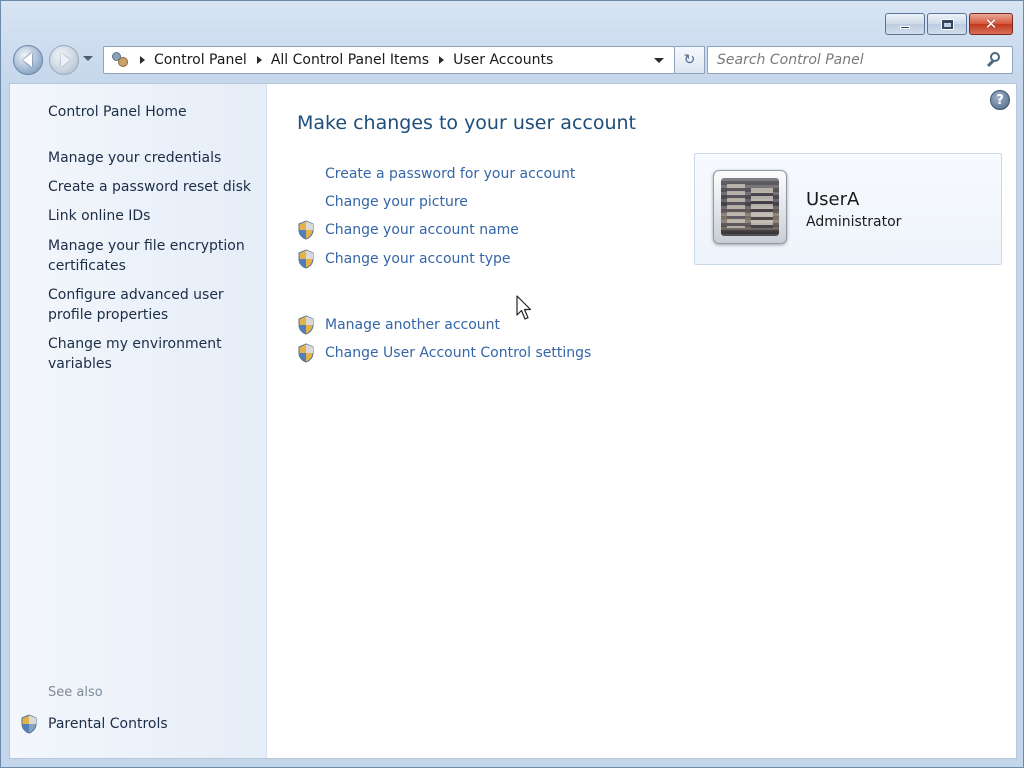 This screenshot has height=768, width=1024. I want to click on breadcrumb-control-panel: Control Panel, so click(200, 60).